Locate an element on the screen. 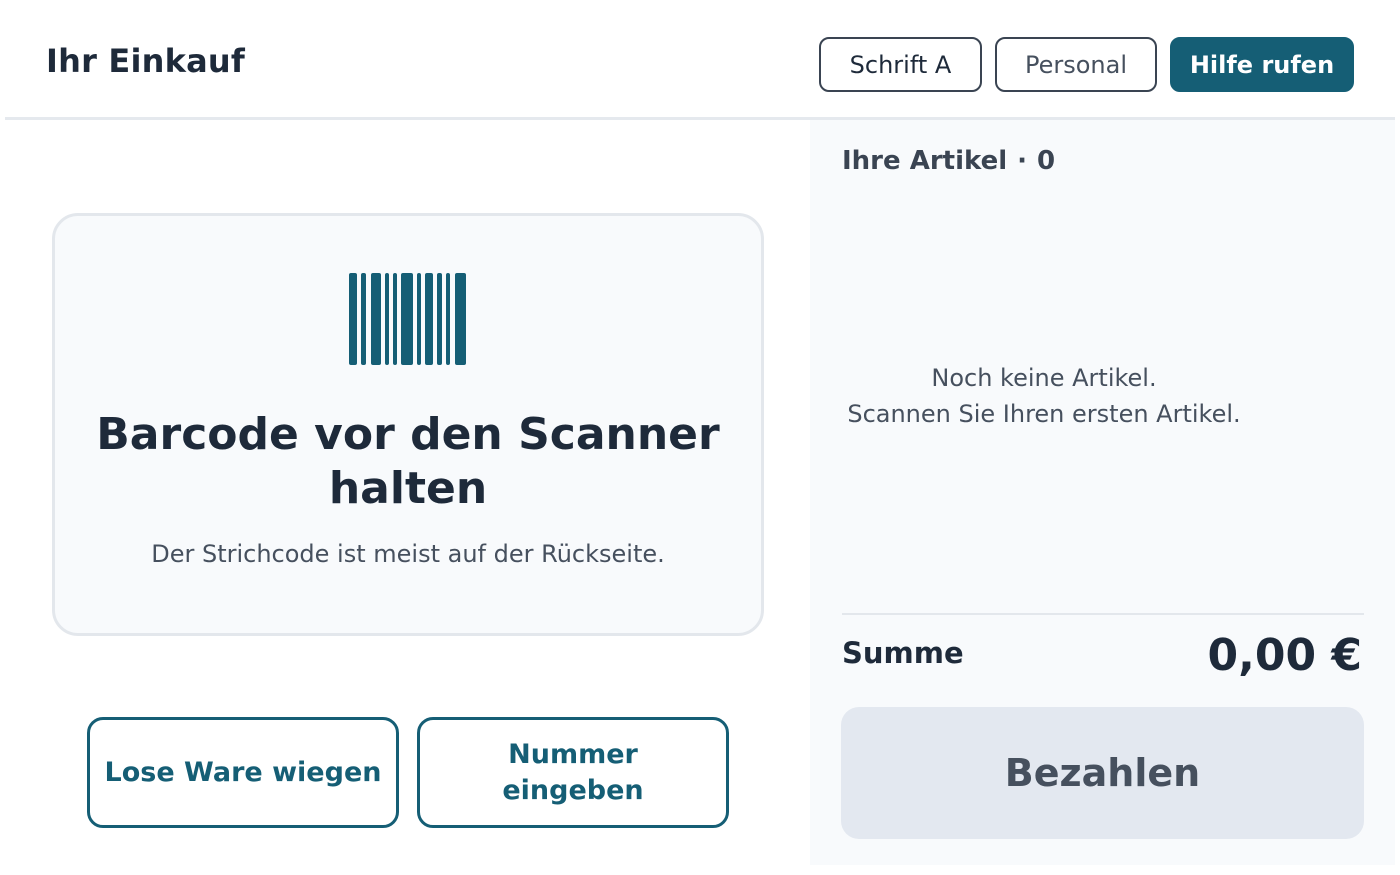 The width and height of the screenshot is (1400, 875). cart-item-count: 0 is located at coordinates (1046, 161).